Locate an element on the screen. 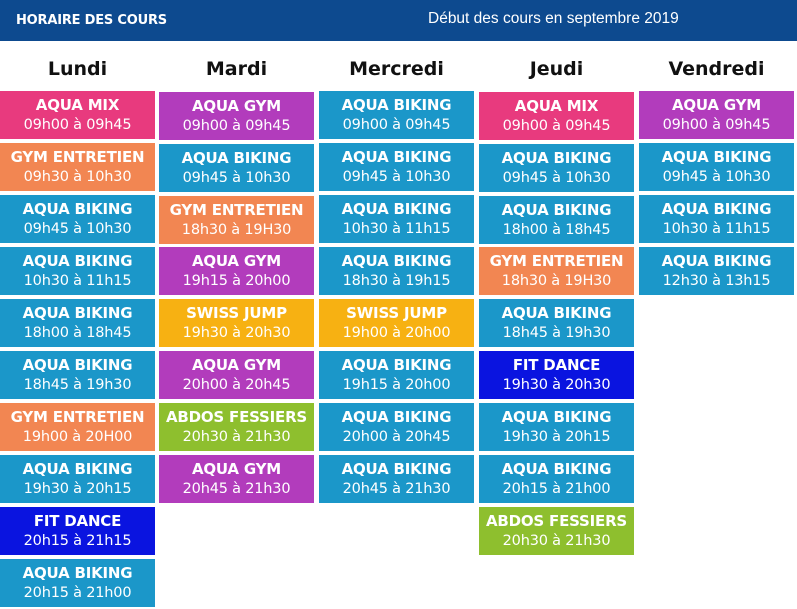 This screenshot has width=797, height=609. class-slot: FIT DANCE 20h15 à 21h15 is located at coordinates (77, 531).